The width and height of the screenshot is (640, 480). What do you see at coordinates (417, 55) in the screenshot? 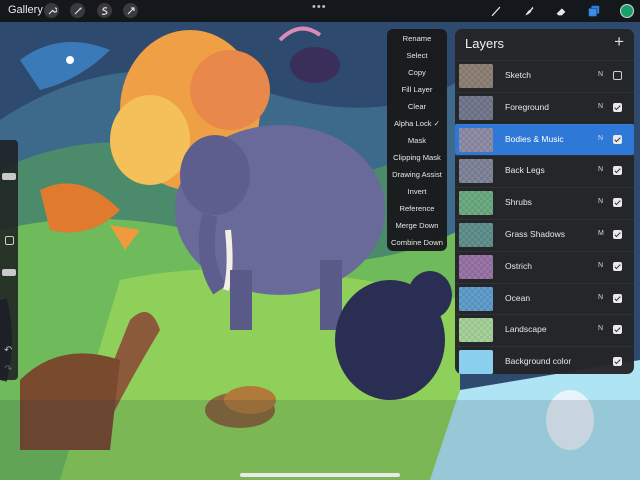
I see `menu-item-select: Select` at bounding box center [417, 55].